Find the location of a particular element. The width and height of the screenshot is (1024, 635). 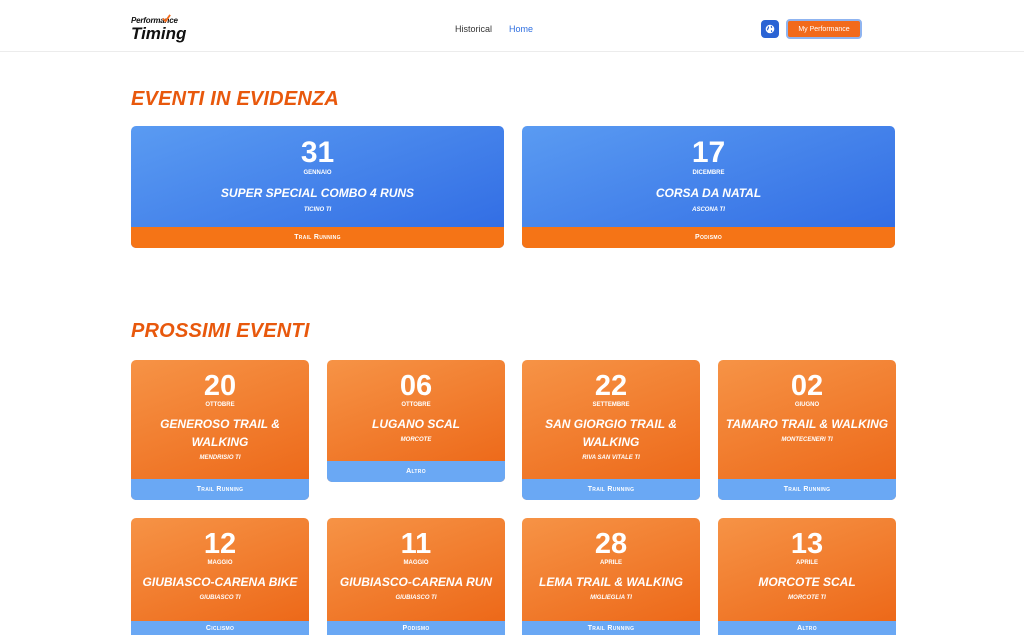

upcoming-section-title: PROSSIMI EVENTI is located at coordinates (220, 331).